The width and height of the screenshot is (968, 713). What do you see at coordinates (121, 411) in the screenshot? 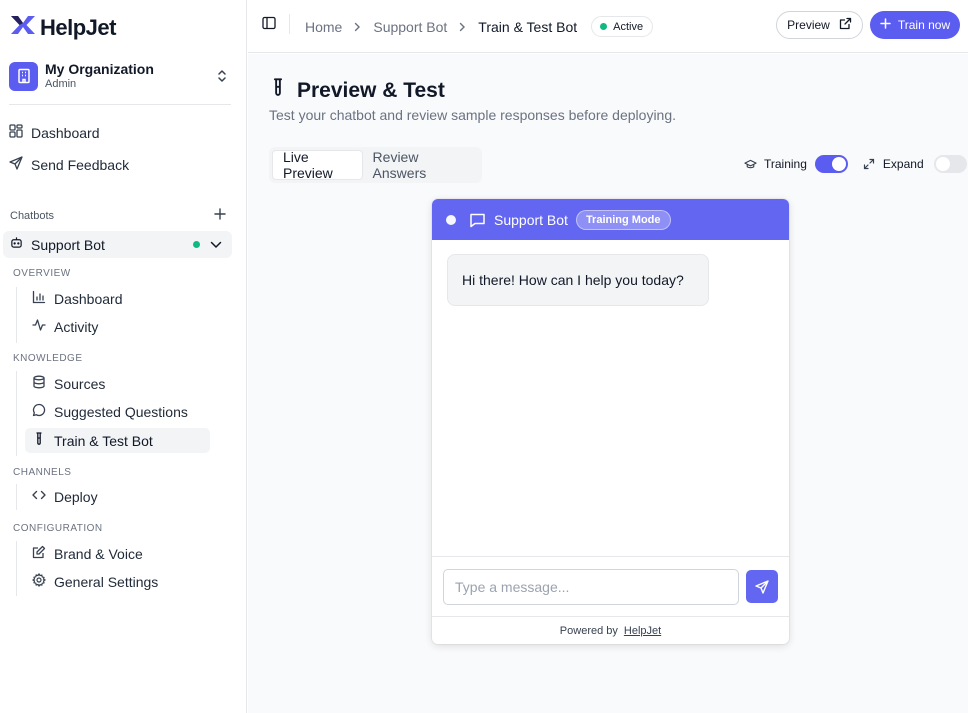
I see `nav-suggested-questions-label: Suggested Questions` at bounding box center [121, 411].